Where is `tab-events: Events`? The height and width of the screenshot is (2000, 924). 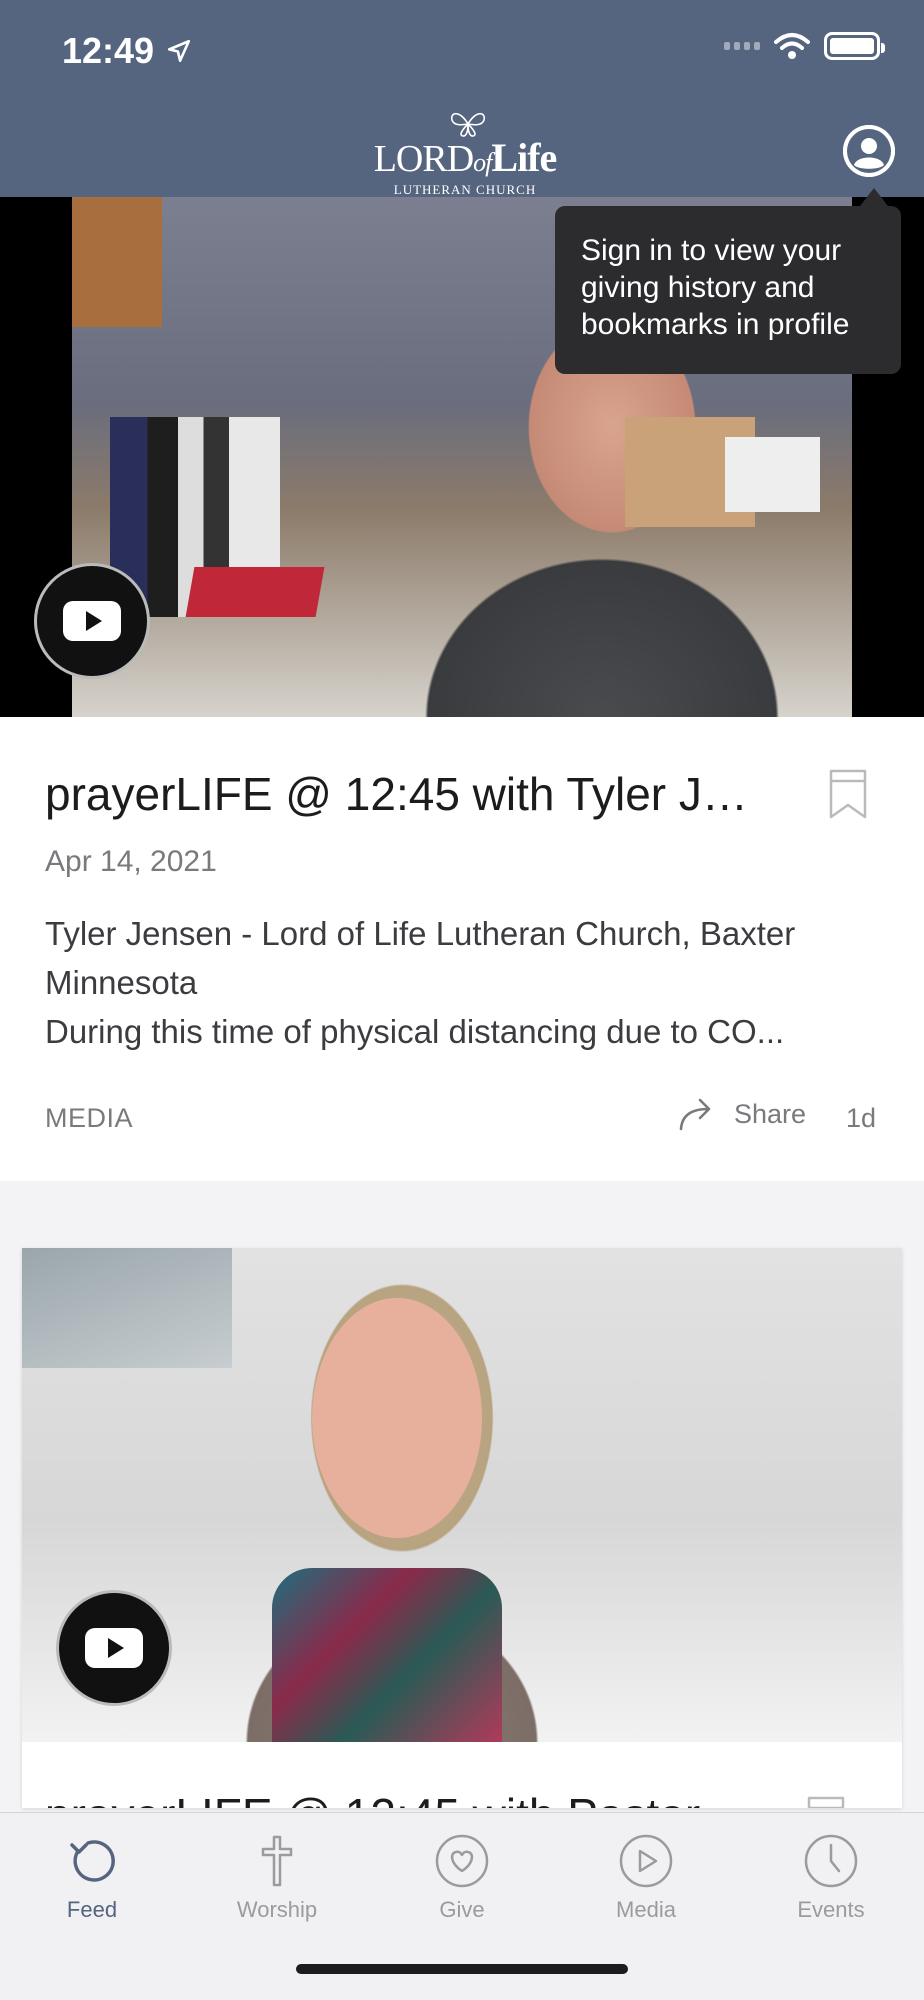 tab-events: Events is located at coordinates (831, 1878).